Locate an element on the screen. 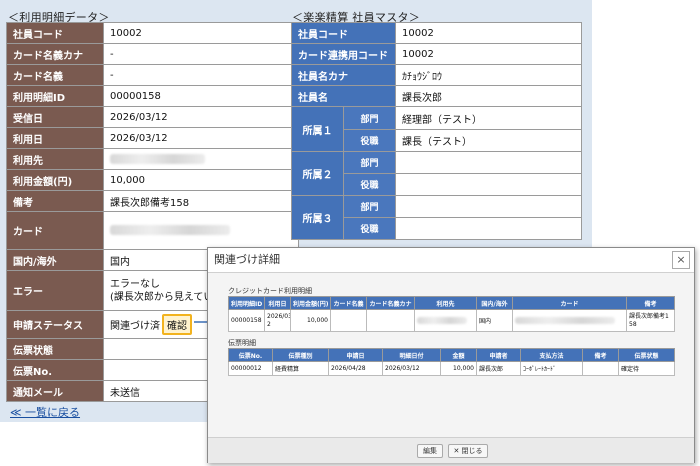 This screenshot has height=466, width=700. cell-card is located at coordinates (569, 320).